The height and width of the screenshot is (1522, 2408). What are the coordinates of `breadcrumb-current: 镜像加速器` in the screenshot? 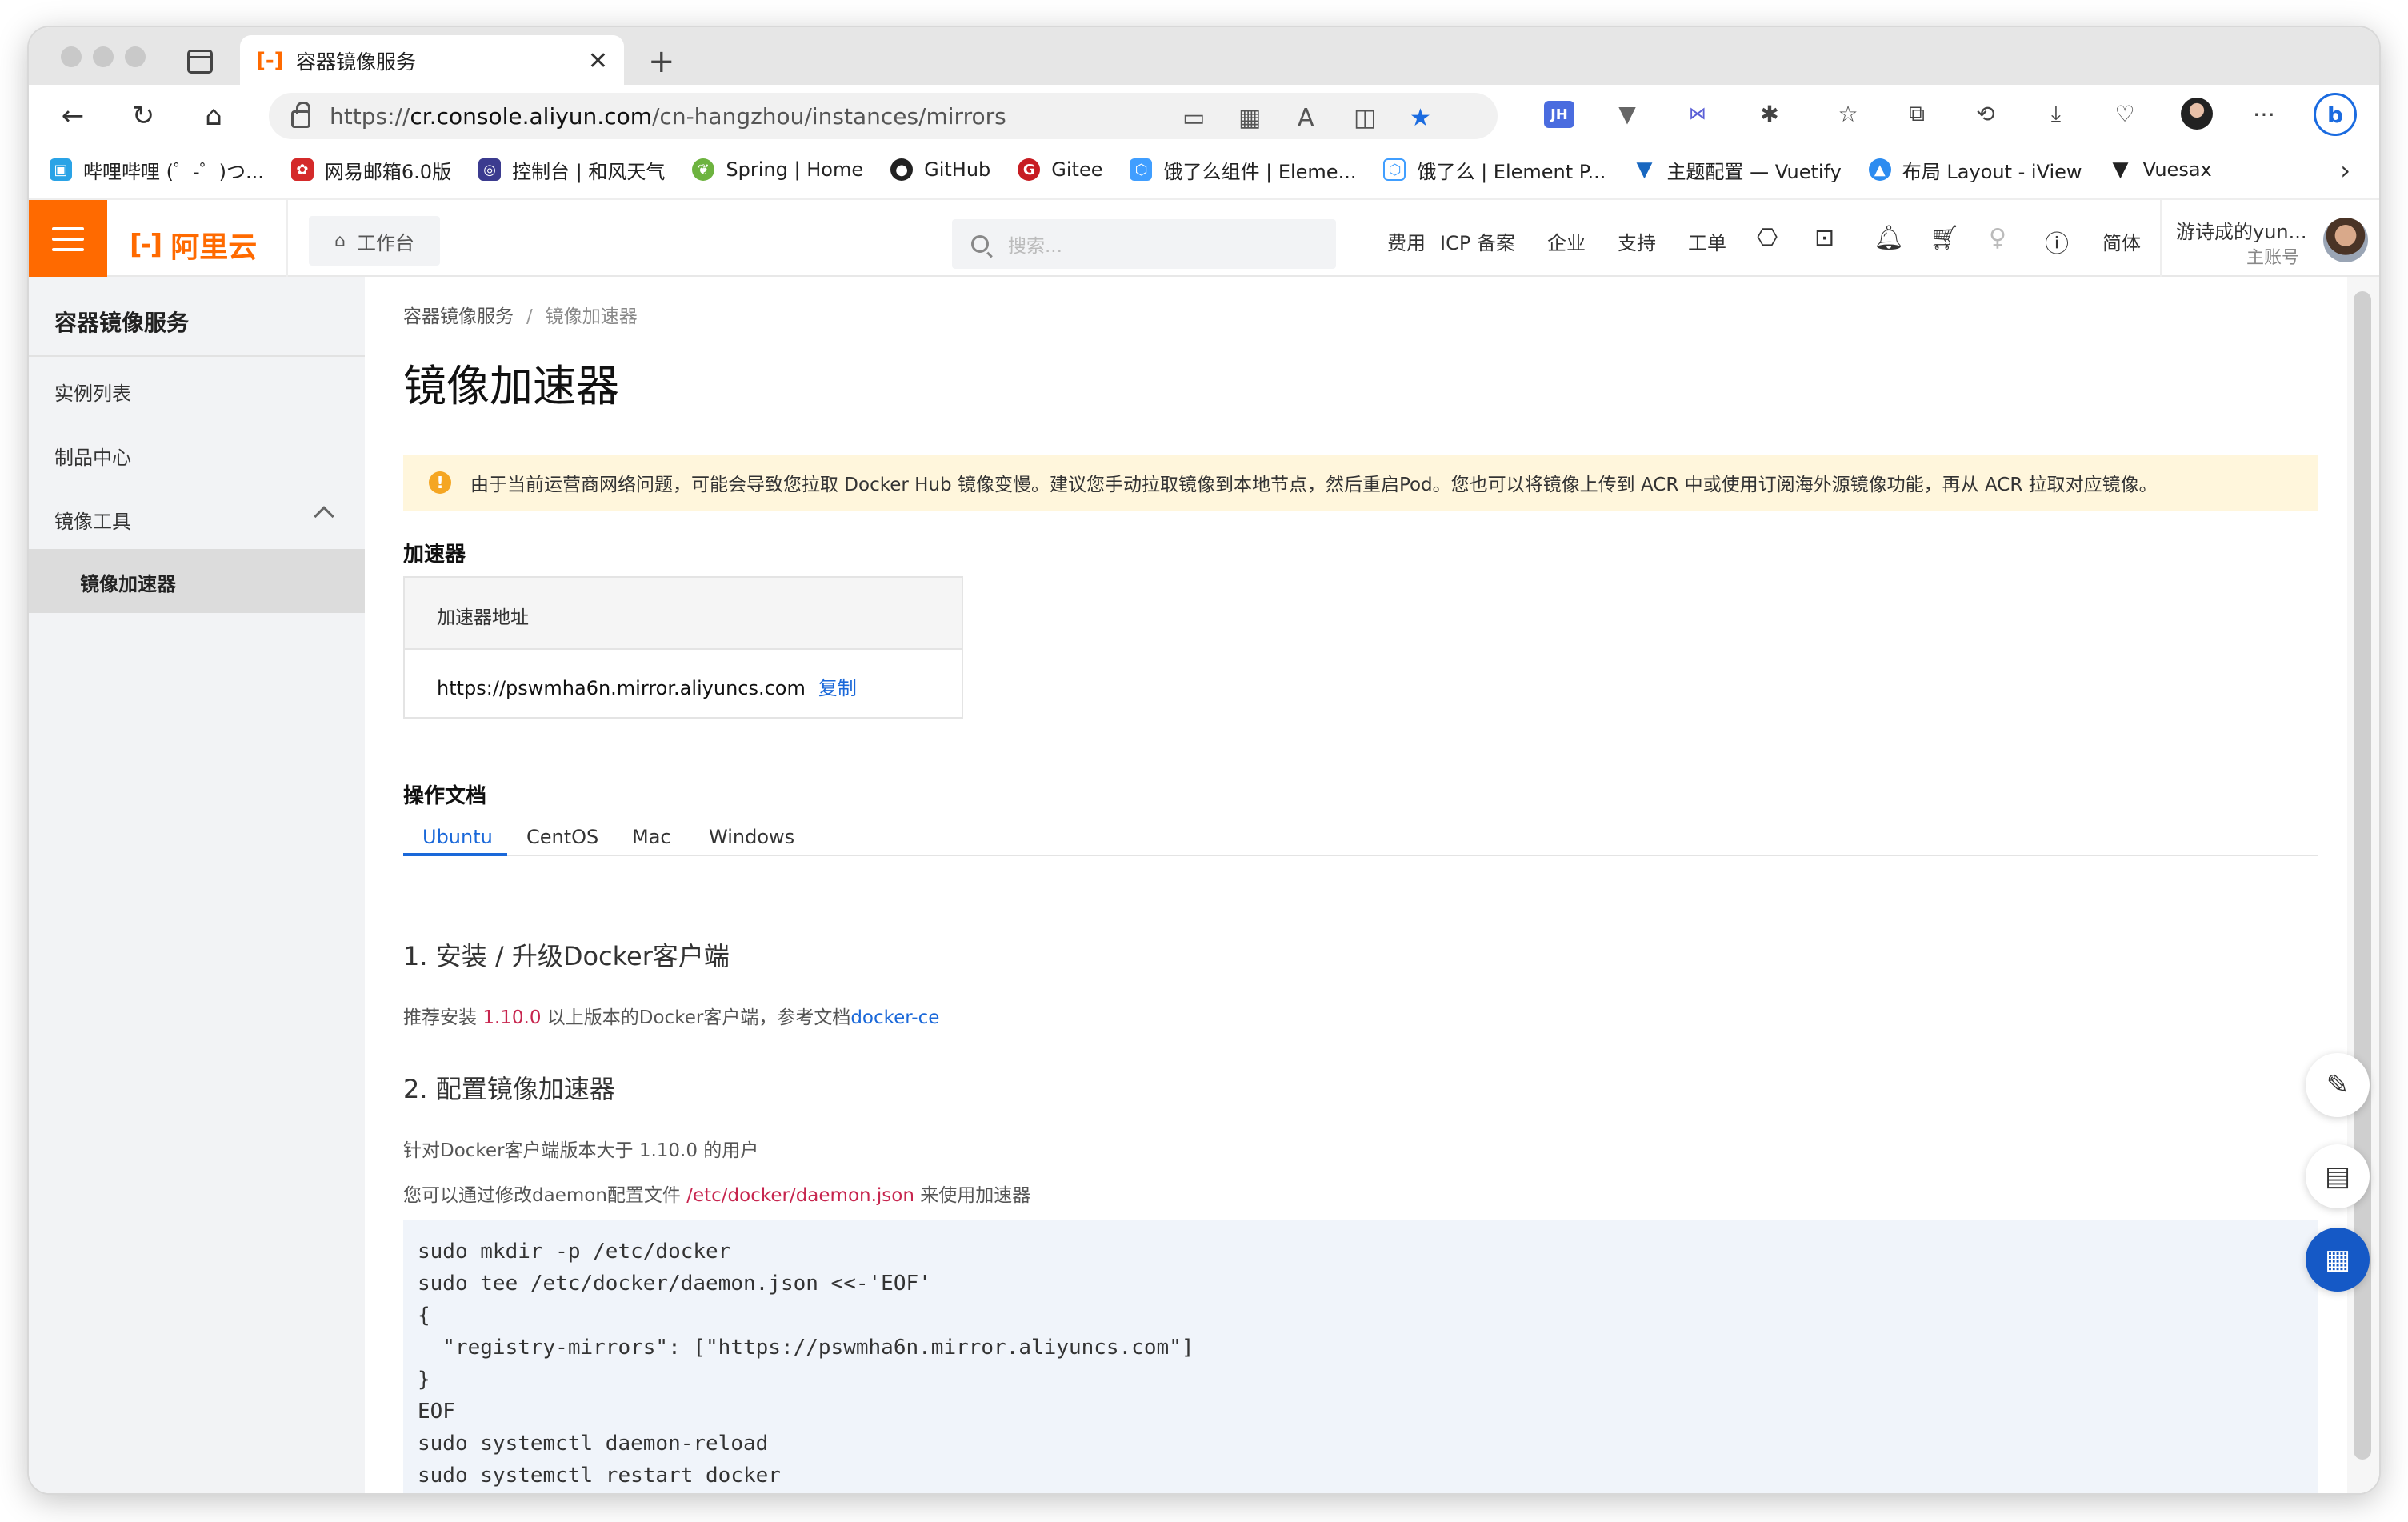 It's located at (591, 316).